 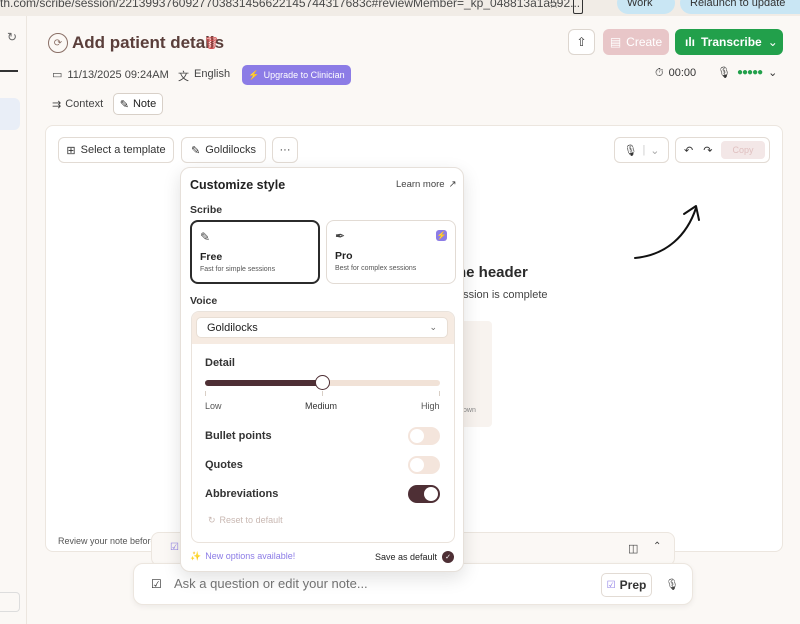 I want to click on scribe-option-desc: Fast for simple sessions, so click(x=238, y=269).